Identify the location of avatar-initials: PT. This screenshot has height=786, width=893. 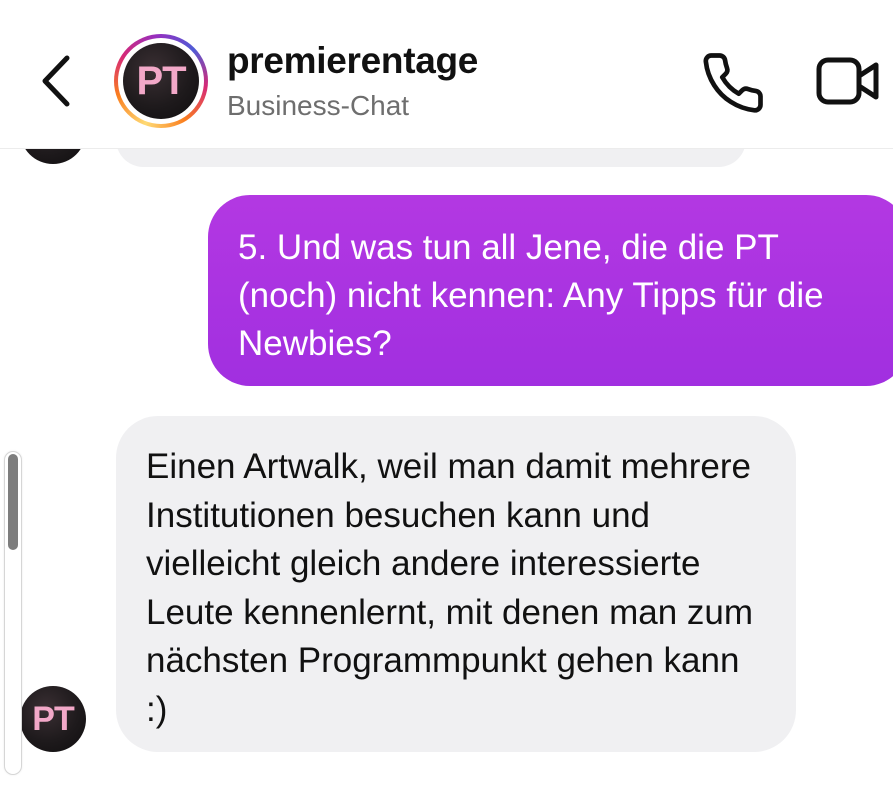
(161, 81).